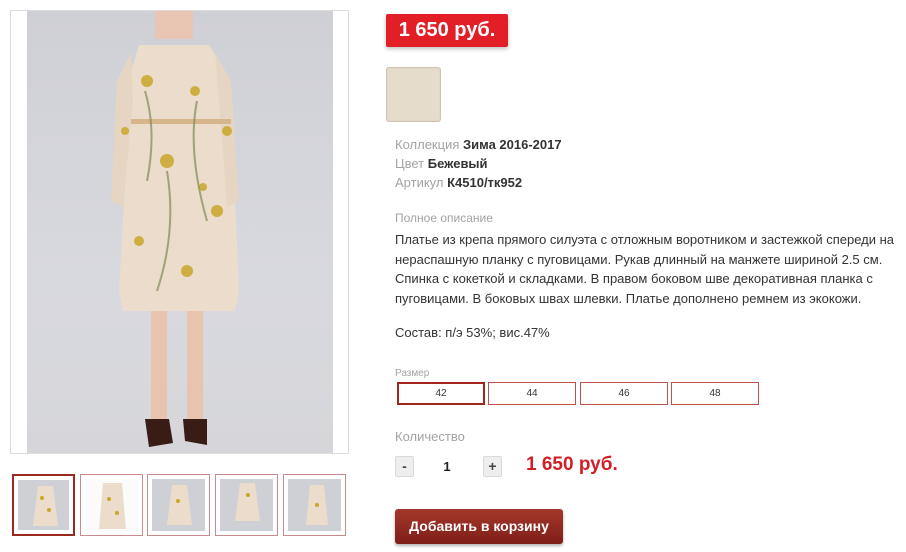 The image size is (906, 552). I want to click on thumbnail-strip, so click(180, 506).